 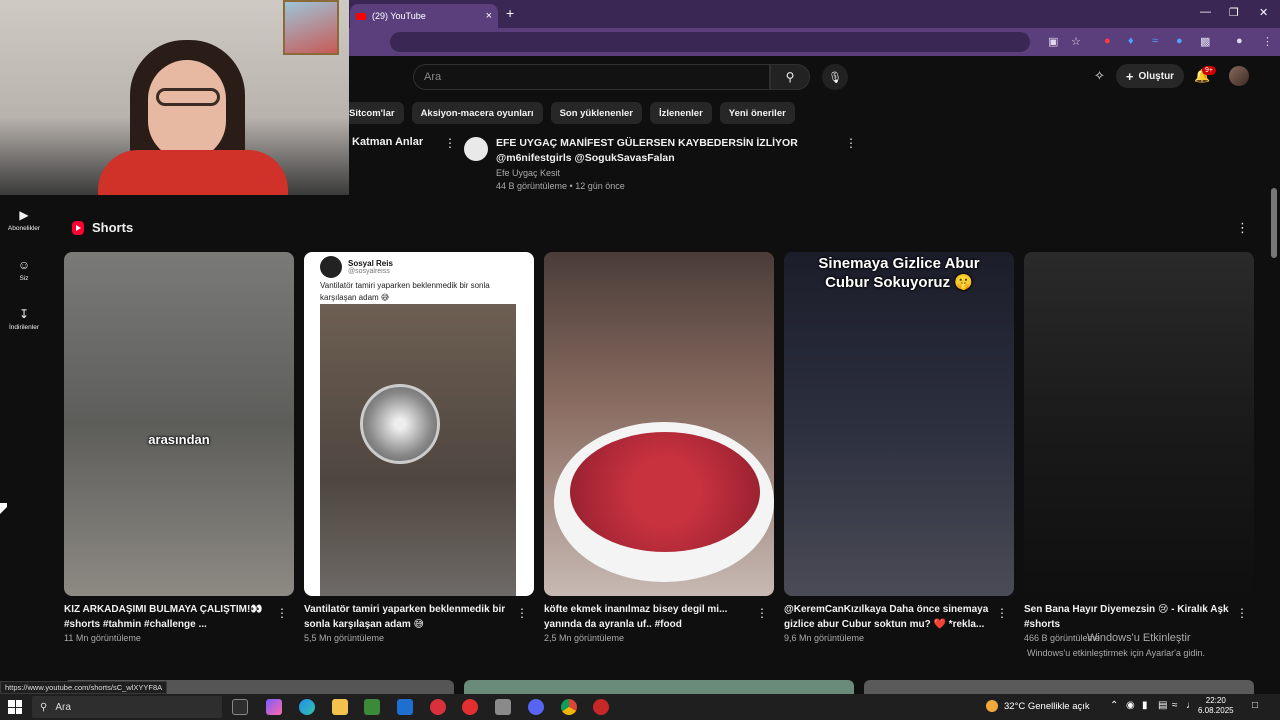 What do you see at coordinates (510, 13) in the screenshot?
I see `new-tab-button: +` at bounding box center [510, 13].